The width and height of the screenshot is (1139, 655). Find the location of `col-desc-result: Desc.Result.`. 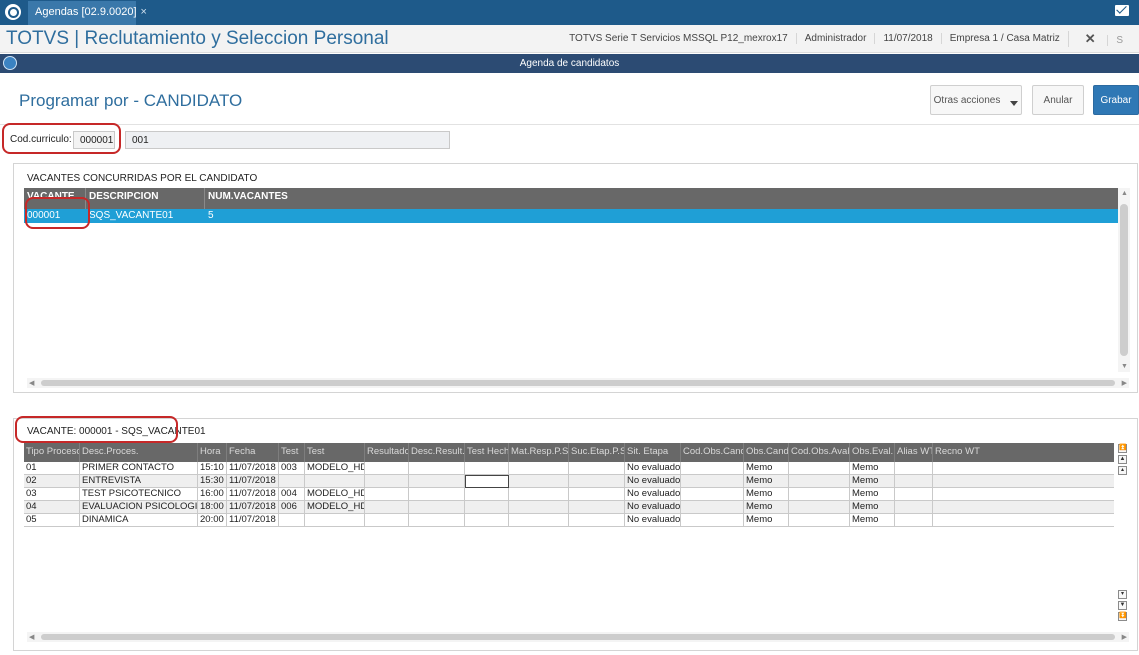

col-desc-result: Desc.Result. is located at coordinates (437, 452).